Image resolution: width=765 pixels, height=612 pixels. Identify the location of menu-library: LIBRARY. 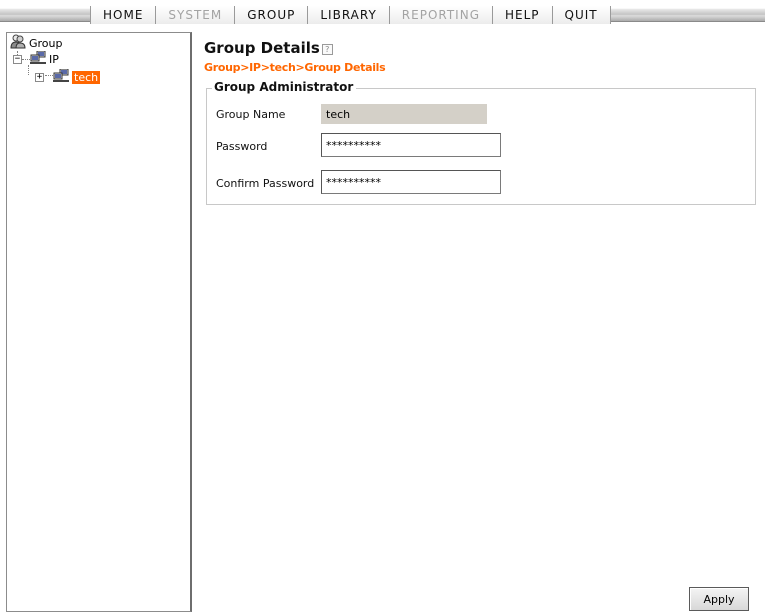
(348, 15).